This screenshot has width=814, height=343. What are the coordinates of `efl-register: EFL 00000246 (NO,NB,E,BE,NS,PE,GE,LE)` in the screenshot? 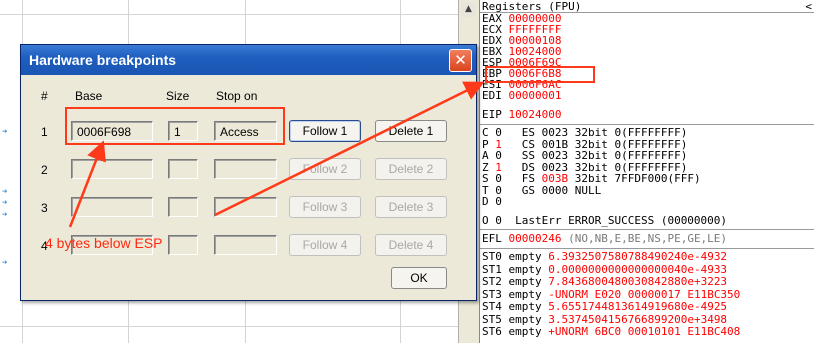 It's located at (605, 238).